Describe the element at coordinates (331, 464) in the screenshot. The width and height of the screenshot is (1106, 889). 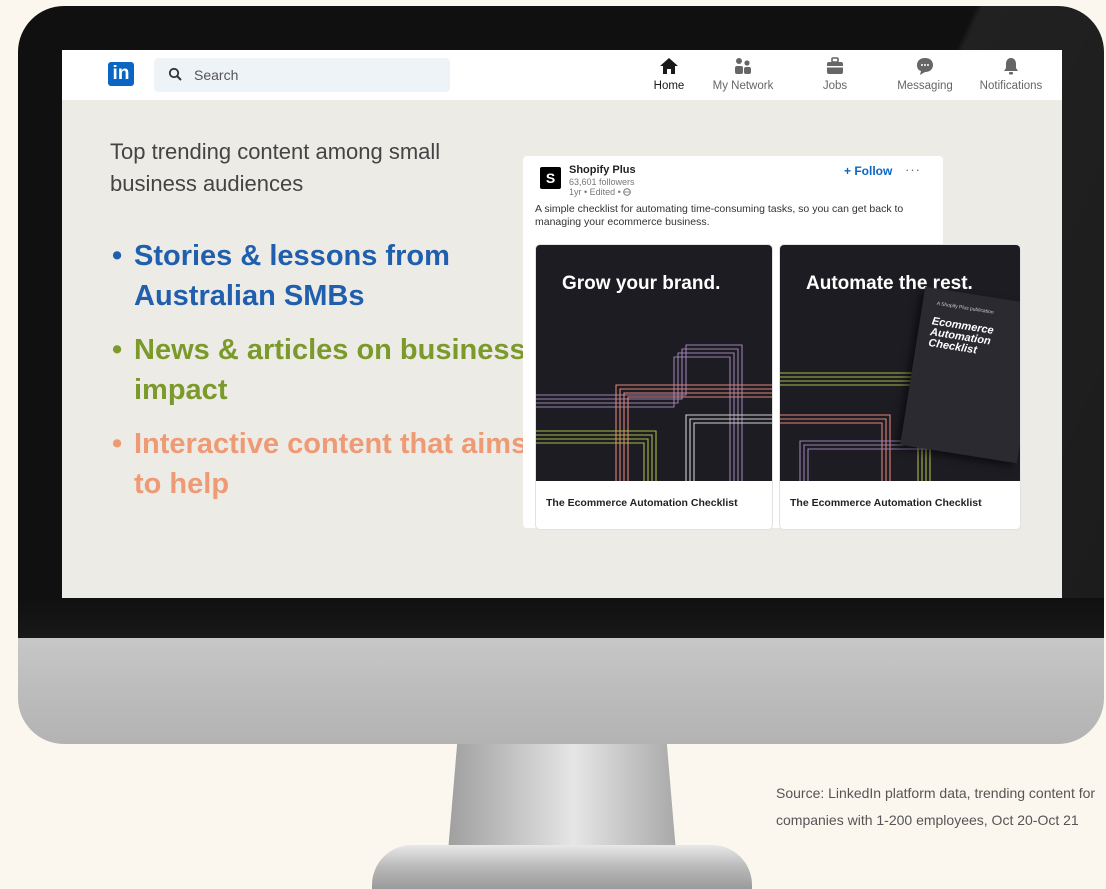
I see `list-item-text: Interactive content that aims to help` at that location.